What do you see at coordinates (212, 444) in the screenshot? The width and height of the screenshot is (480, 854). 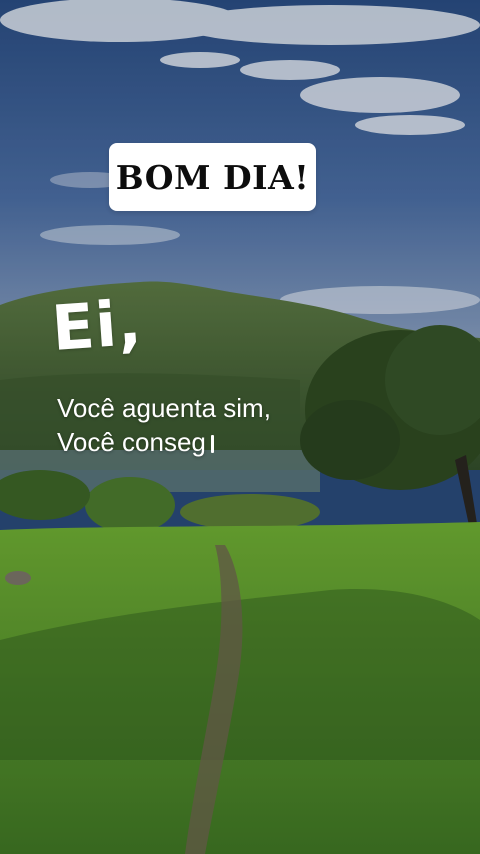 I see `typing-cursor-icon` at bounding box center [212, 444].